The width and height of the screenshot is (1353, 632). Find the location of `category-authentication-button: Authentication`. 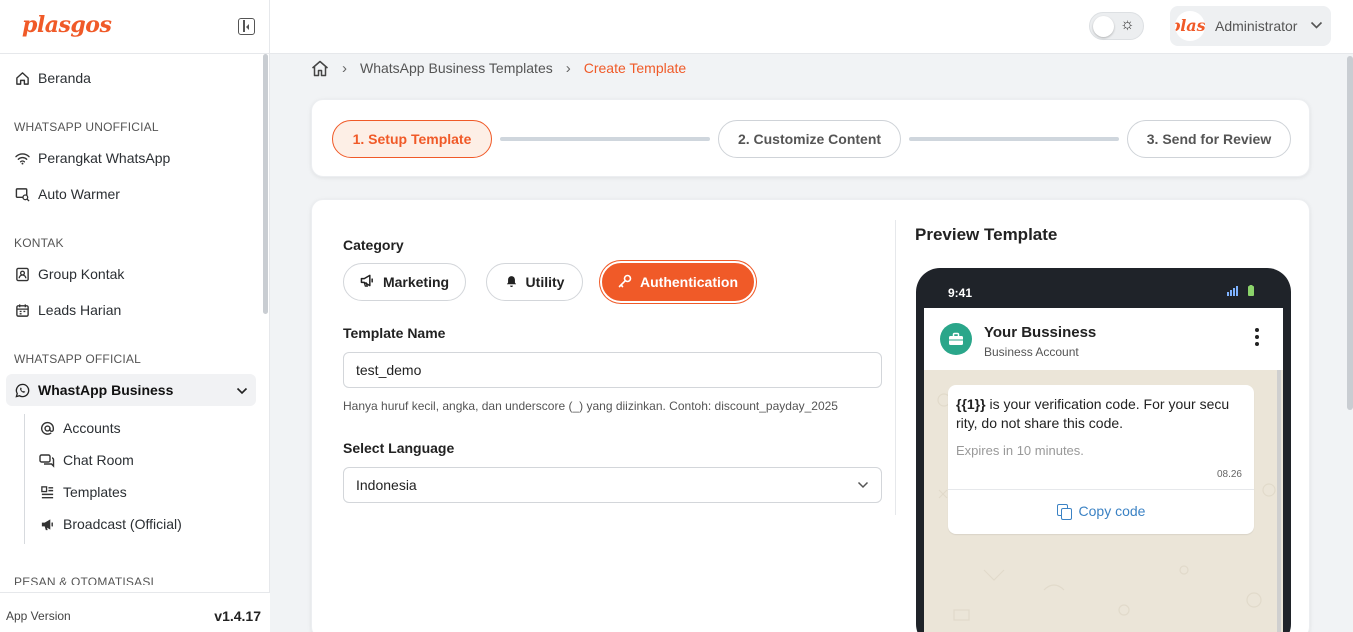

category-authentication-button: Authentication is located at coordinates (678, 282).